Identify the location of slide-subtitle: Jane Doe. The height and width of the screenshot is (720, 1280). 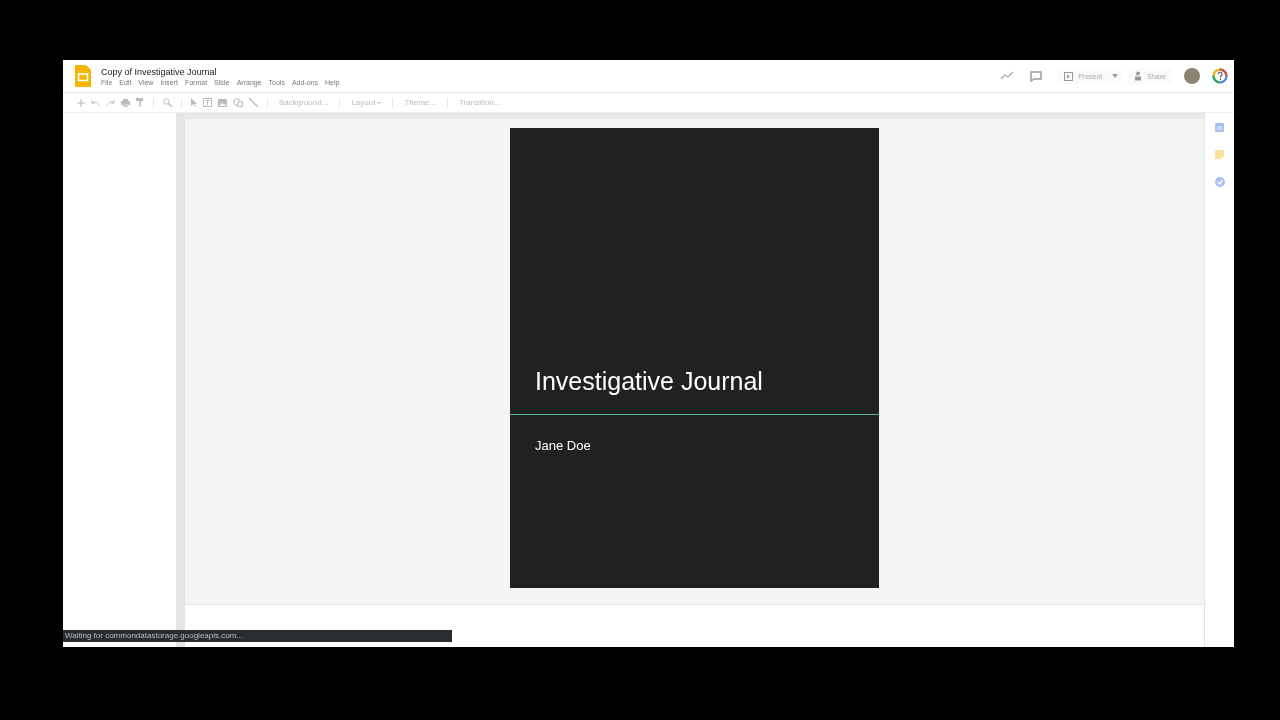
(563, 445).